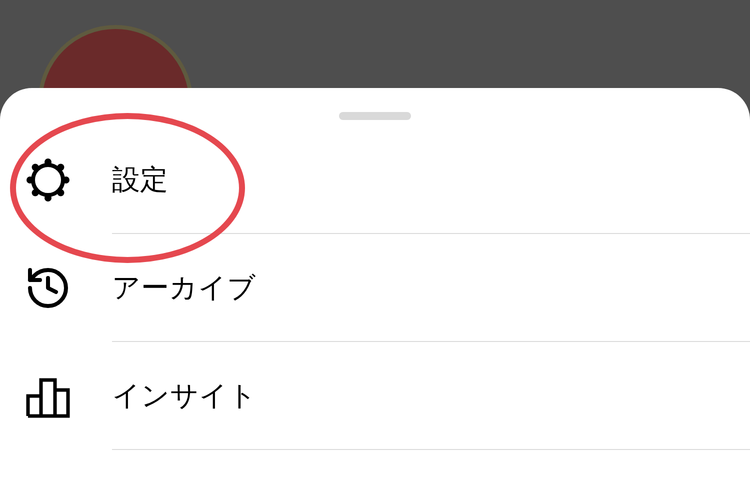 This screenshot has height=481, width=750. I want to click on menu-label: アーカイブ, so click(184, 288).